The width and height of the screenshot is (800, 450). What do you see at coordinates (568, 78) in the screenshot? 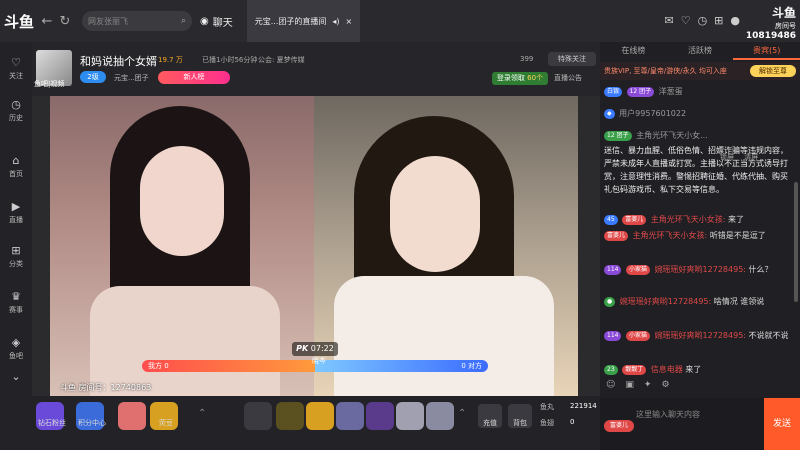
I see `live-notice-link: 直播公告` at bounding box center [568, 78].